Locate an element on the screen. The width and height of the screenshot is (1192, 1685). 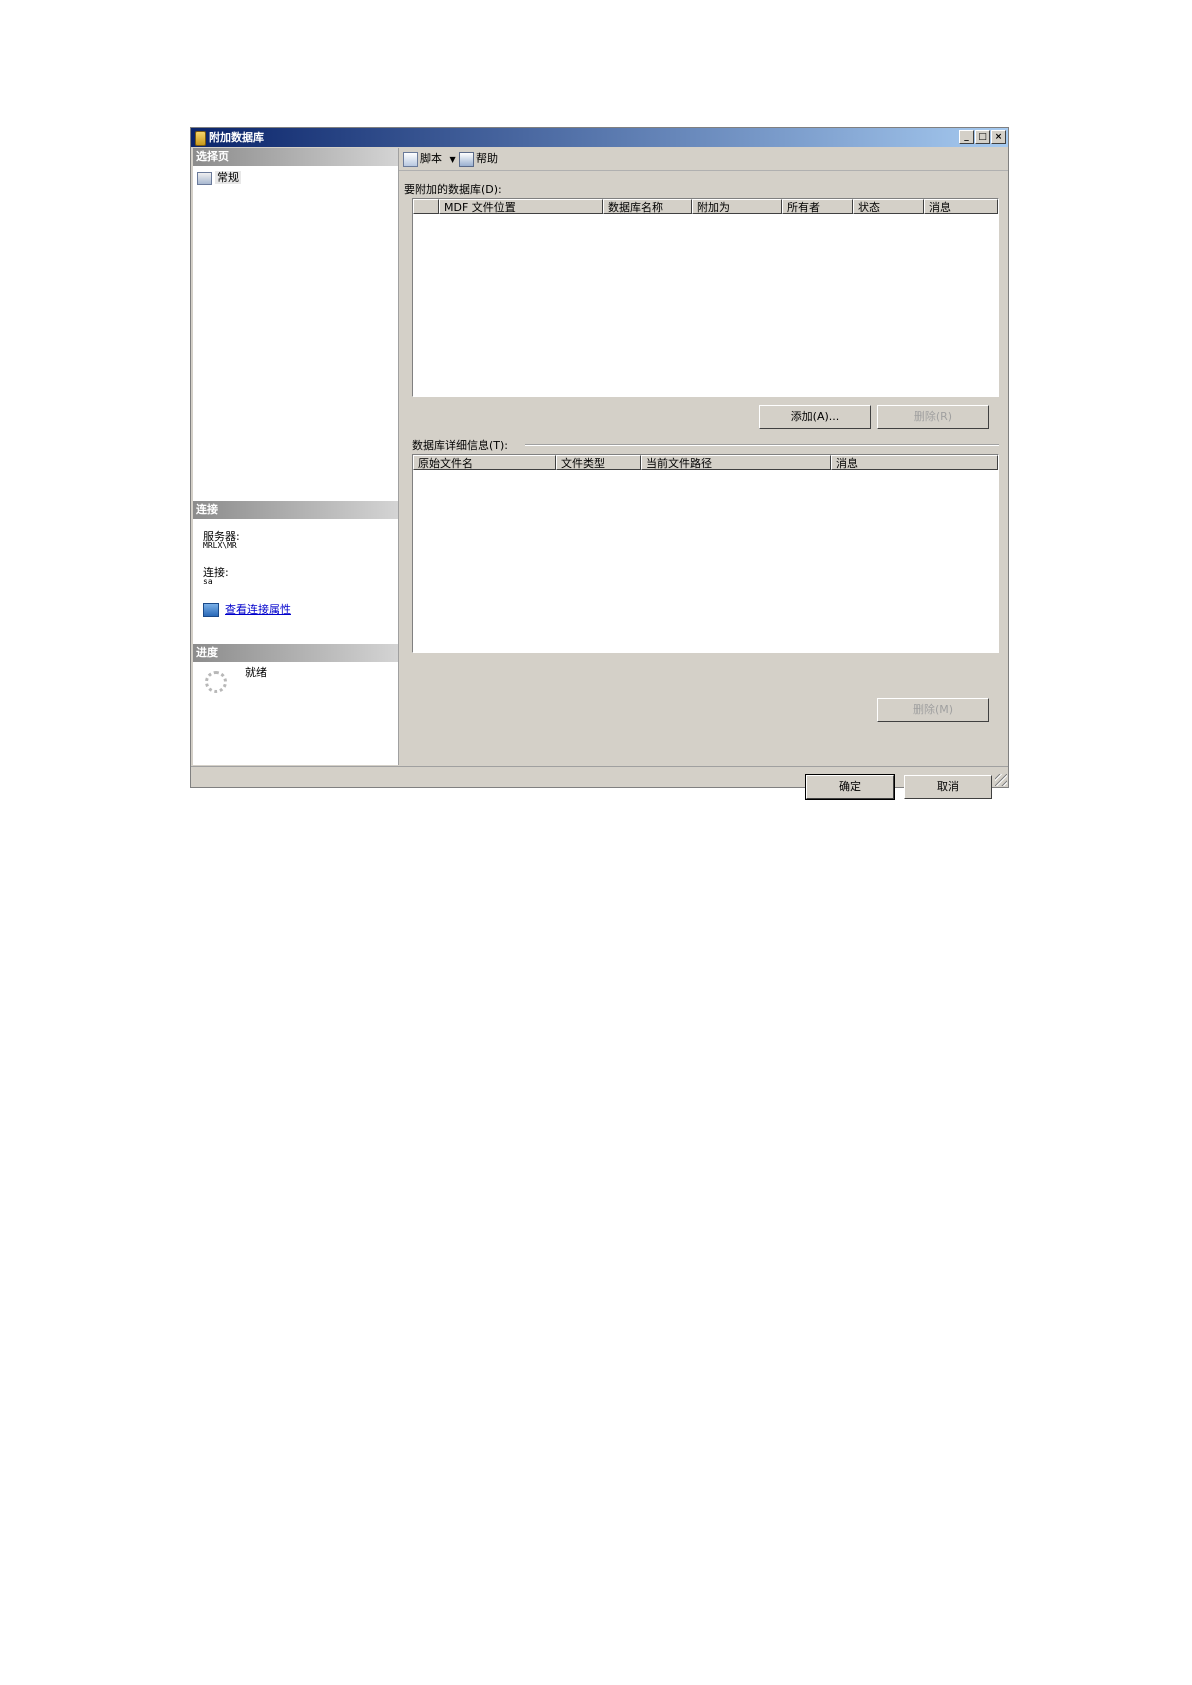
script-button: 脚本 ▼ is located at coordinates (429, 159).